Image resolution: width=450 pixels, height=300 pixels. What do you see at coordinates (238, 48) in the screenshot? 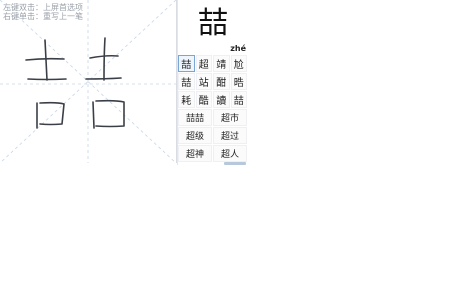
I see `pinyin-label: zhé` at bounding box center [238, 48].